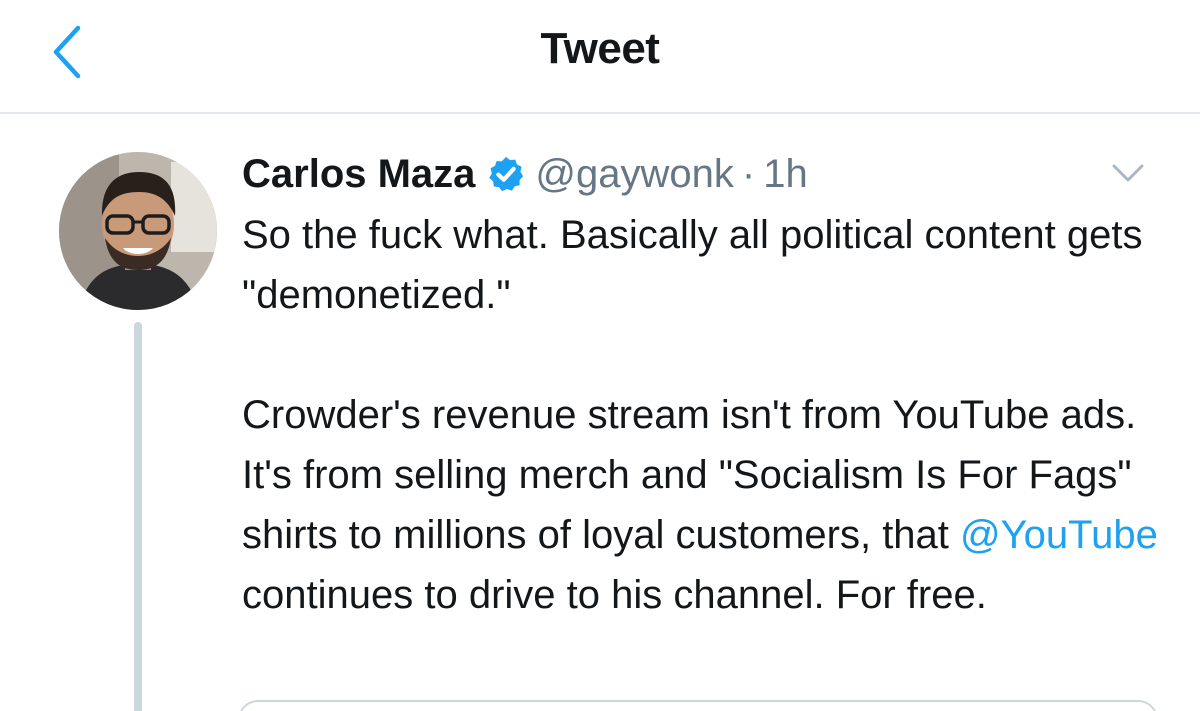 The height and width of the screenshot is (711, 1200). What do you see at coordinates (698, 705) in the screenshot?
I see `quoted-tweet-card` at bounding box center [698, 705].